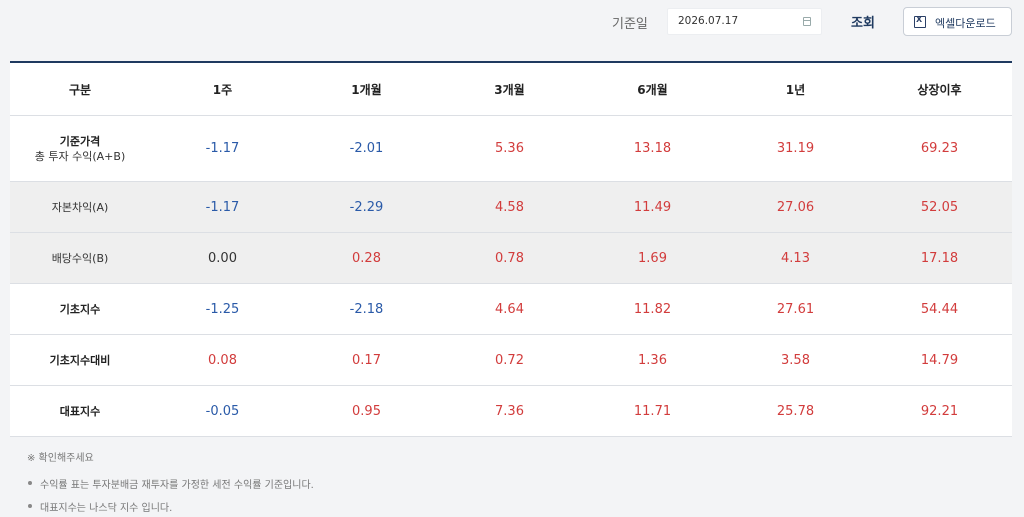 The image size is (1024, 517). I want to click on date-label: 기준일, so click(630, 24).